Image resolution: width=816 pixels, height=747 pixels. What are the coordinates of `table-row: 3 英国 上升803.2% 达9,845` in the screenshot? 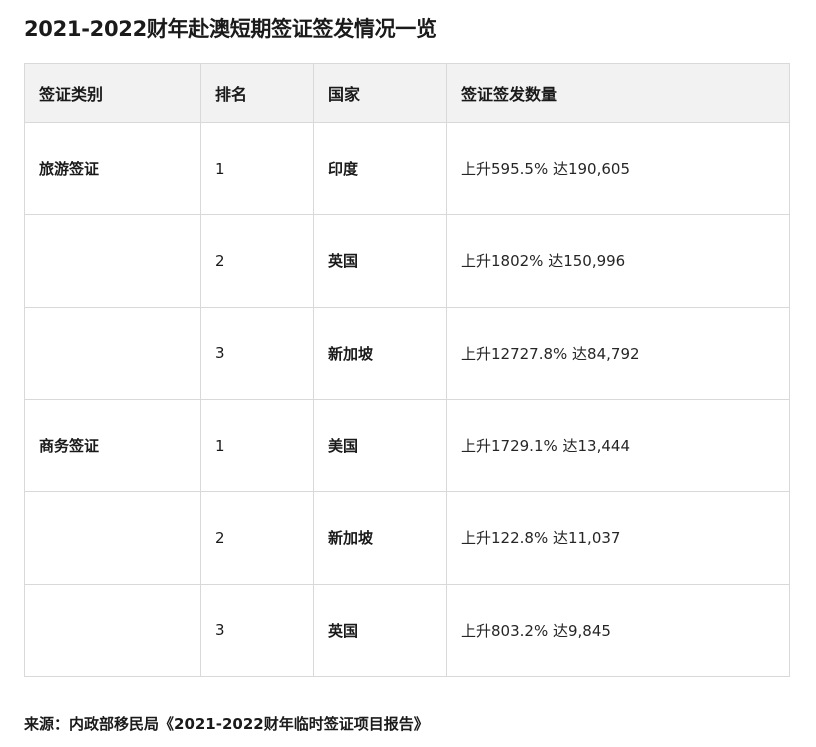 It's located at (407, 630).